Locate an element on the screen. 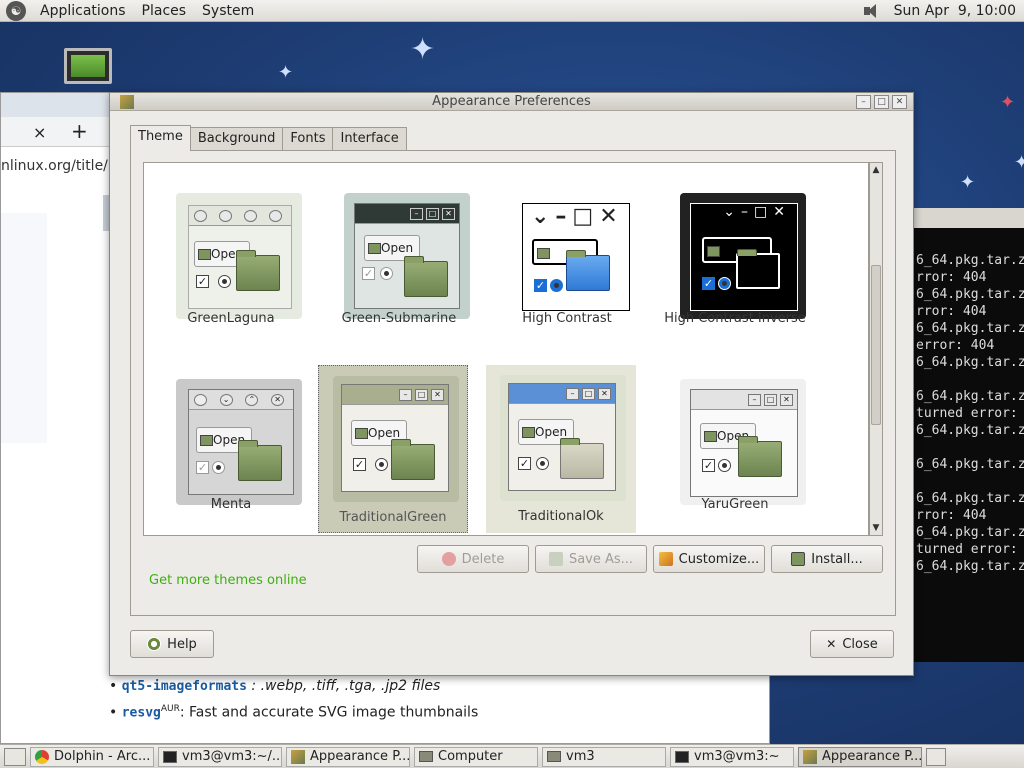 The image size is (1024, 768). close-button: ✕ Close is located at coordinates (852, 644).